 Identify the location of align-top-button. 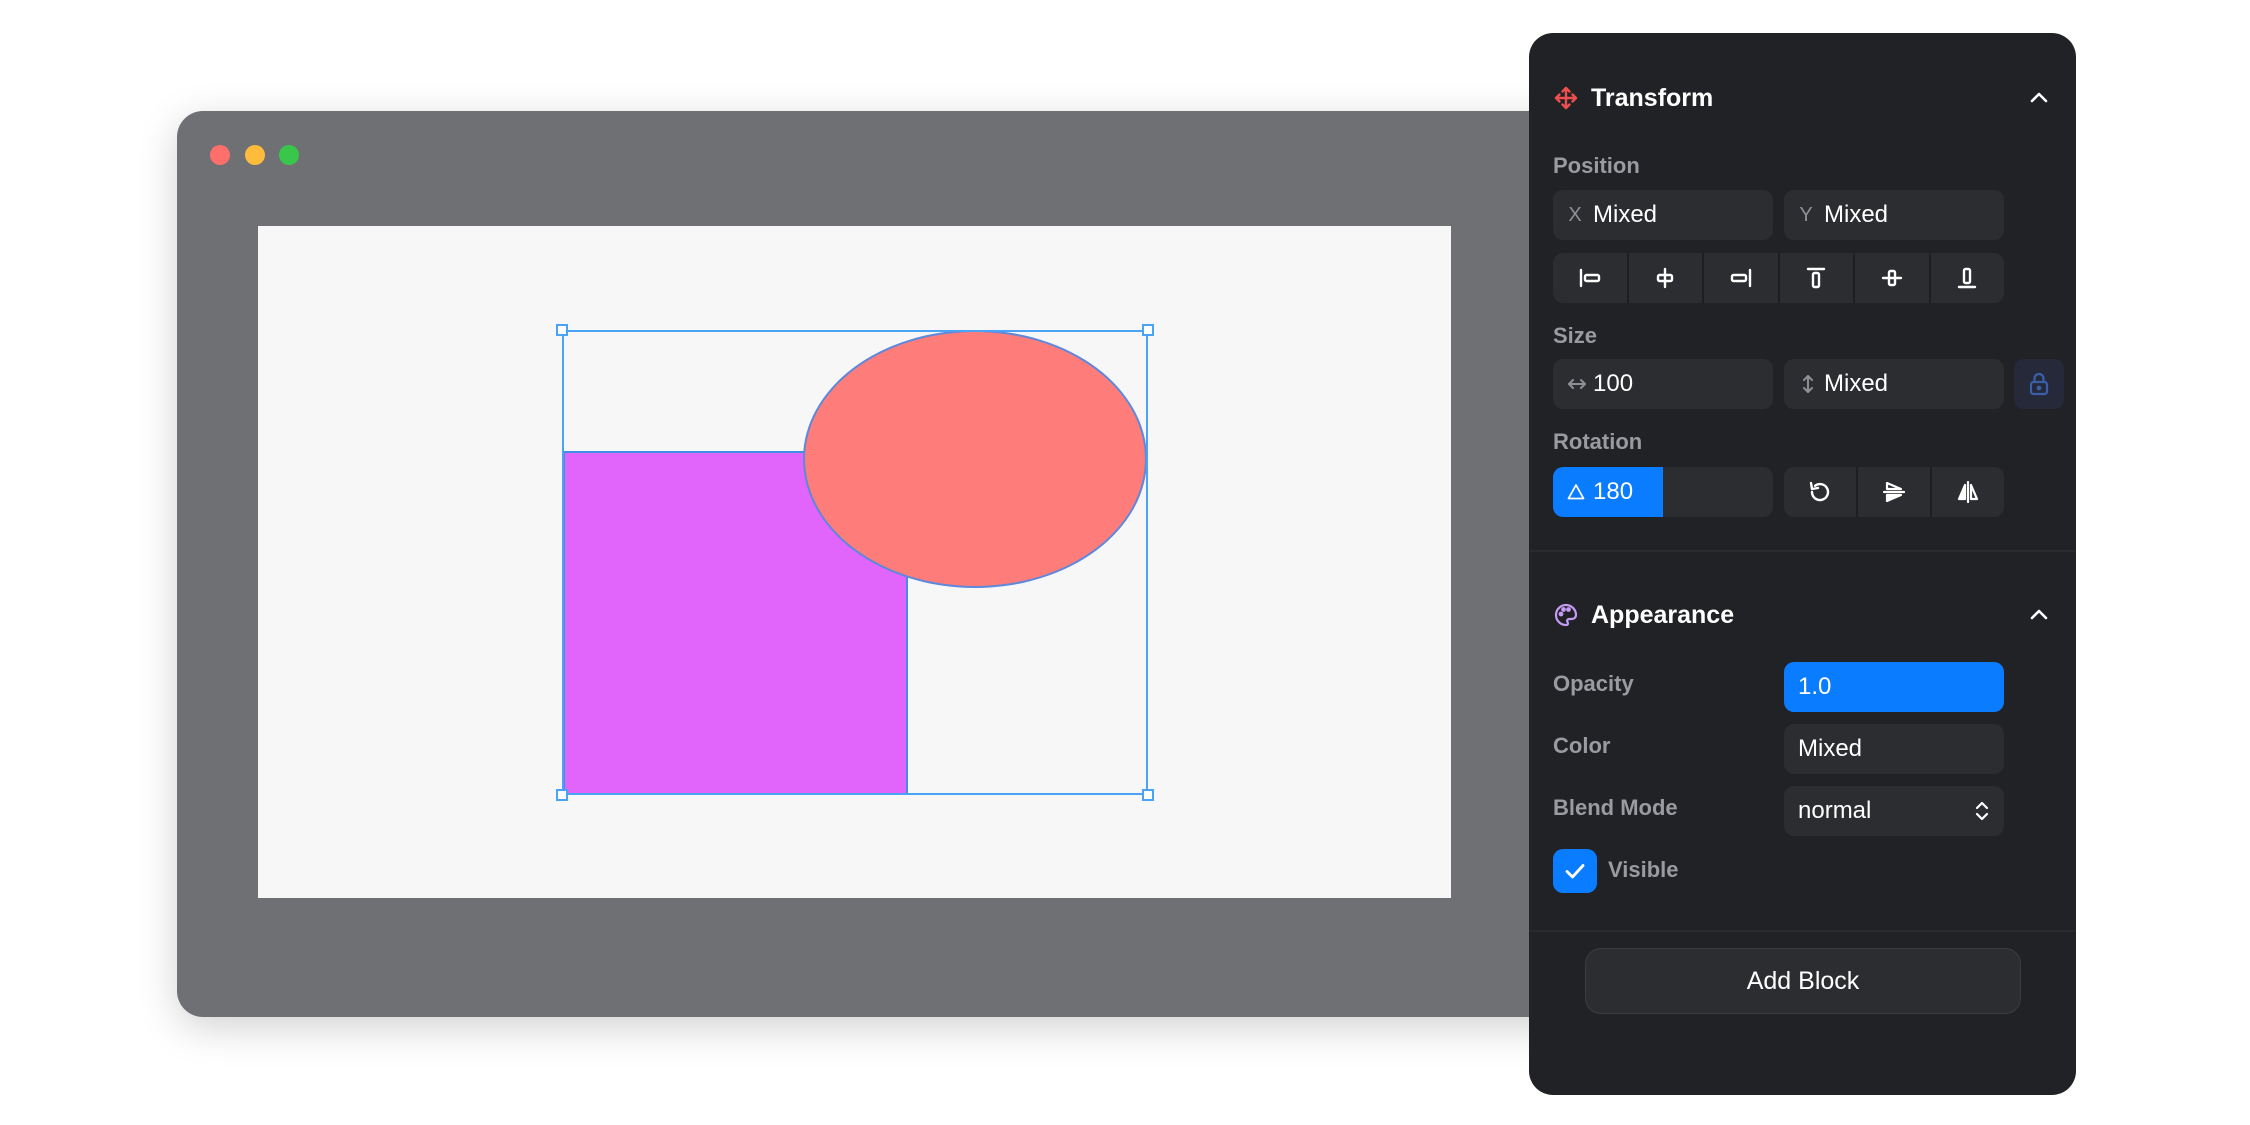
(1817, 278).